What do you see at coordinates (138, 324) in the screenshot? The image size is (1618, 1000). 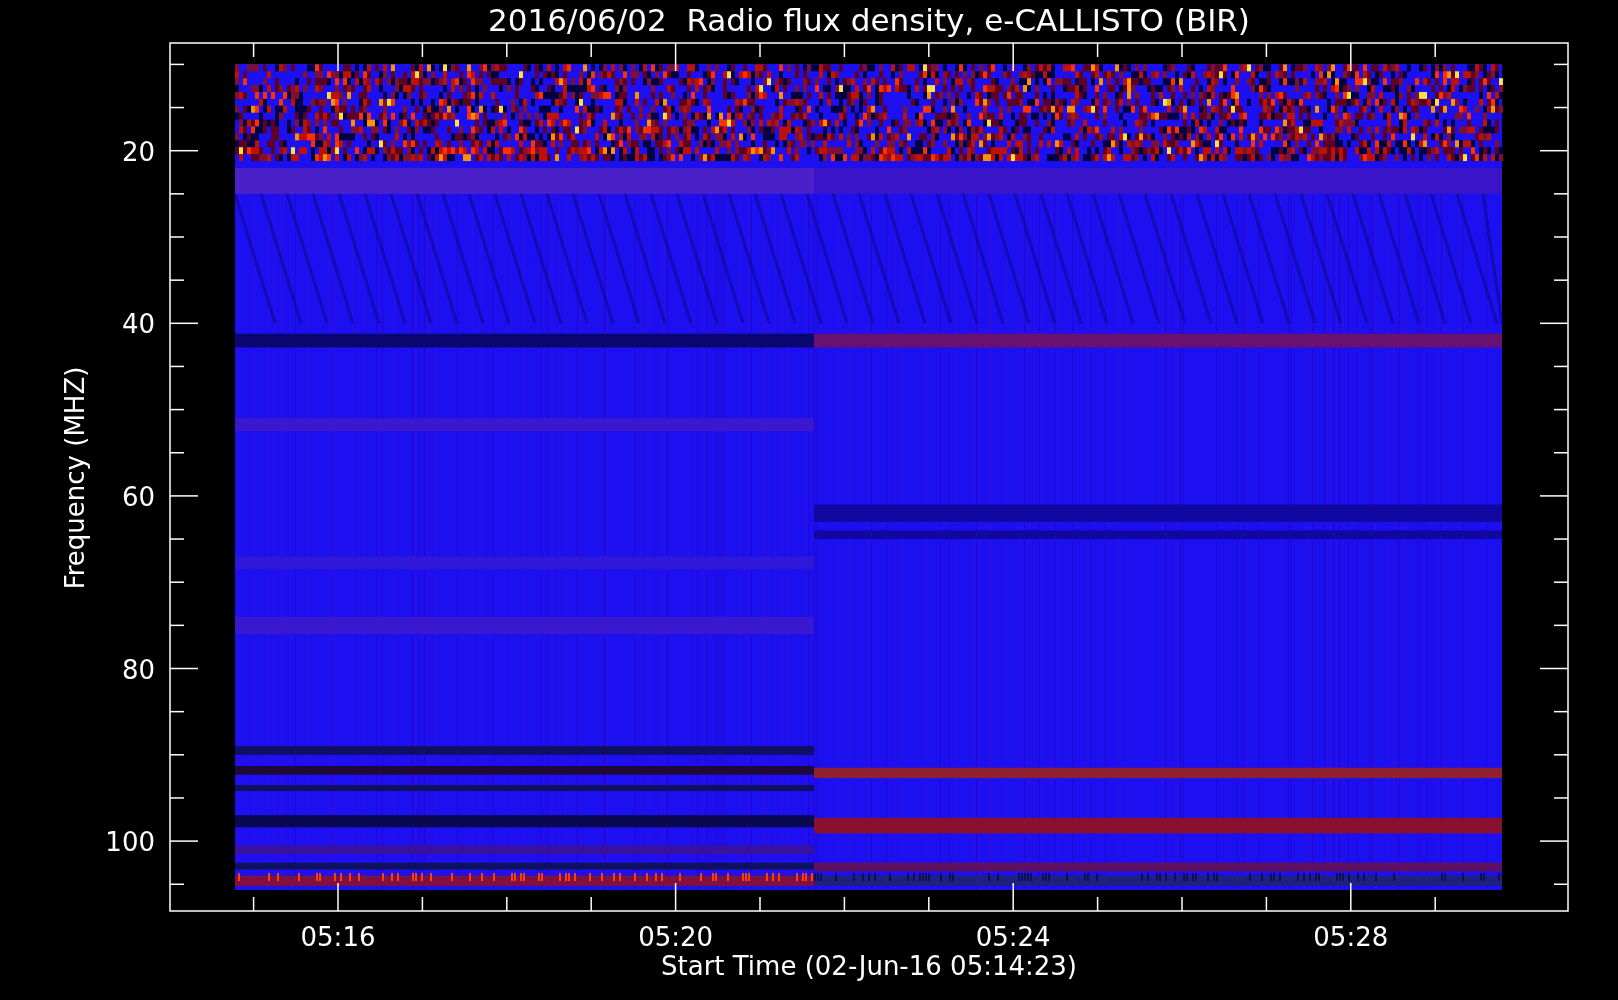 I see `y-tick-label: 40` at bounding box center [138, 324].